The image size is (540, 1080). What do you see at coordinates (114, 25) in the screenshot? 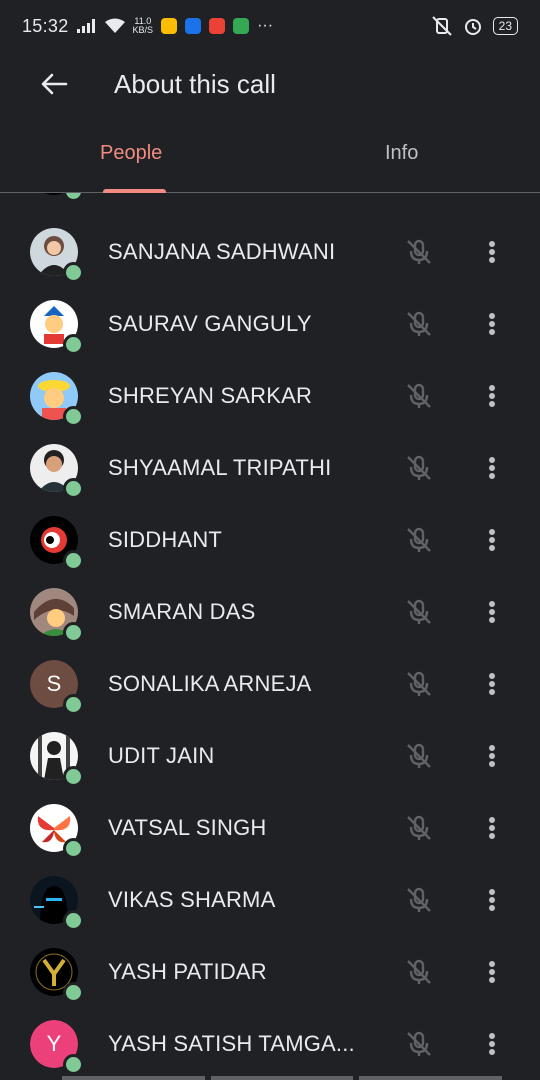
I see `wifi-icon` at bounding box center [114, 25].